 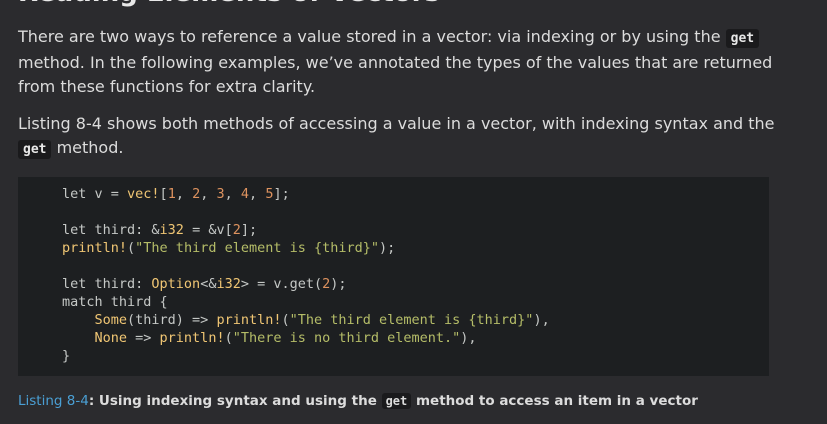 What do you see at coordinates (235, 401) in the screenshot?
I see `caption-text: : Using indexing syntax and using the` at bounding box center [235, 401].